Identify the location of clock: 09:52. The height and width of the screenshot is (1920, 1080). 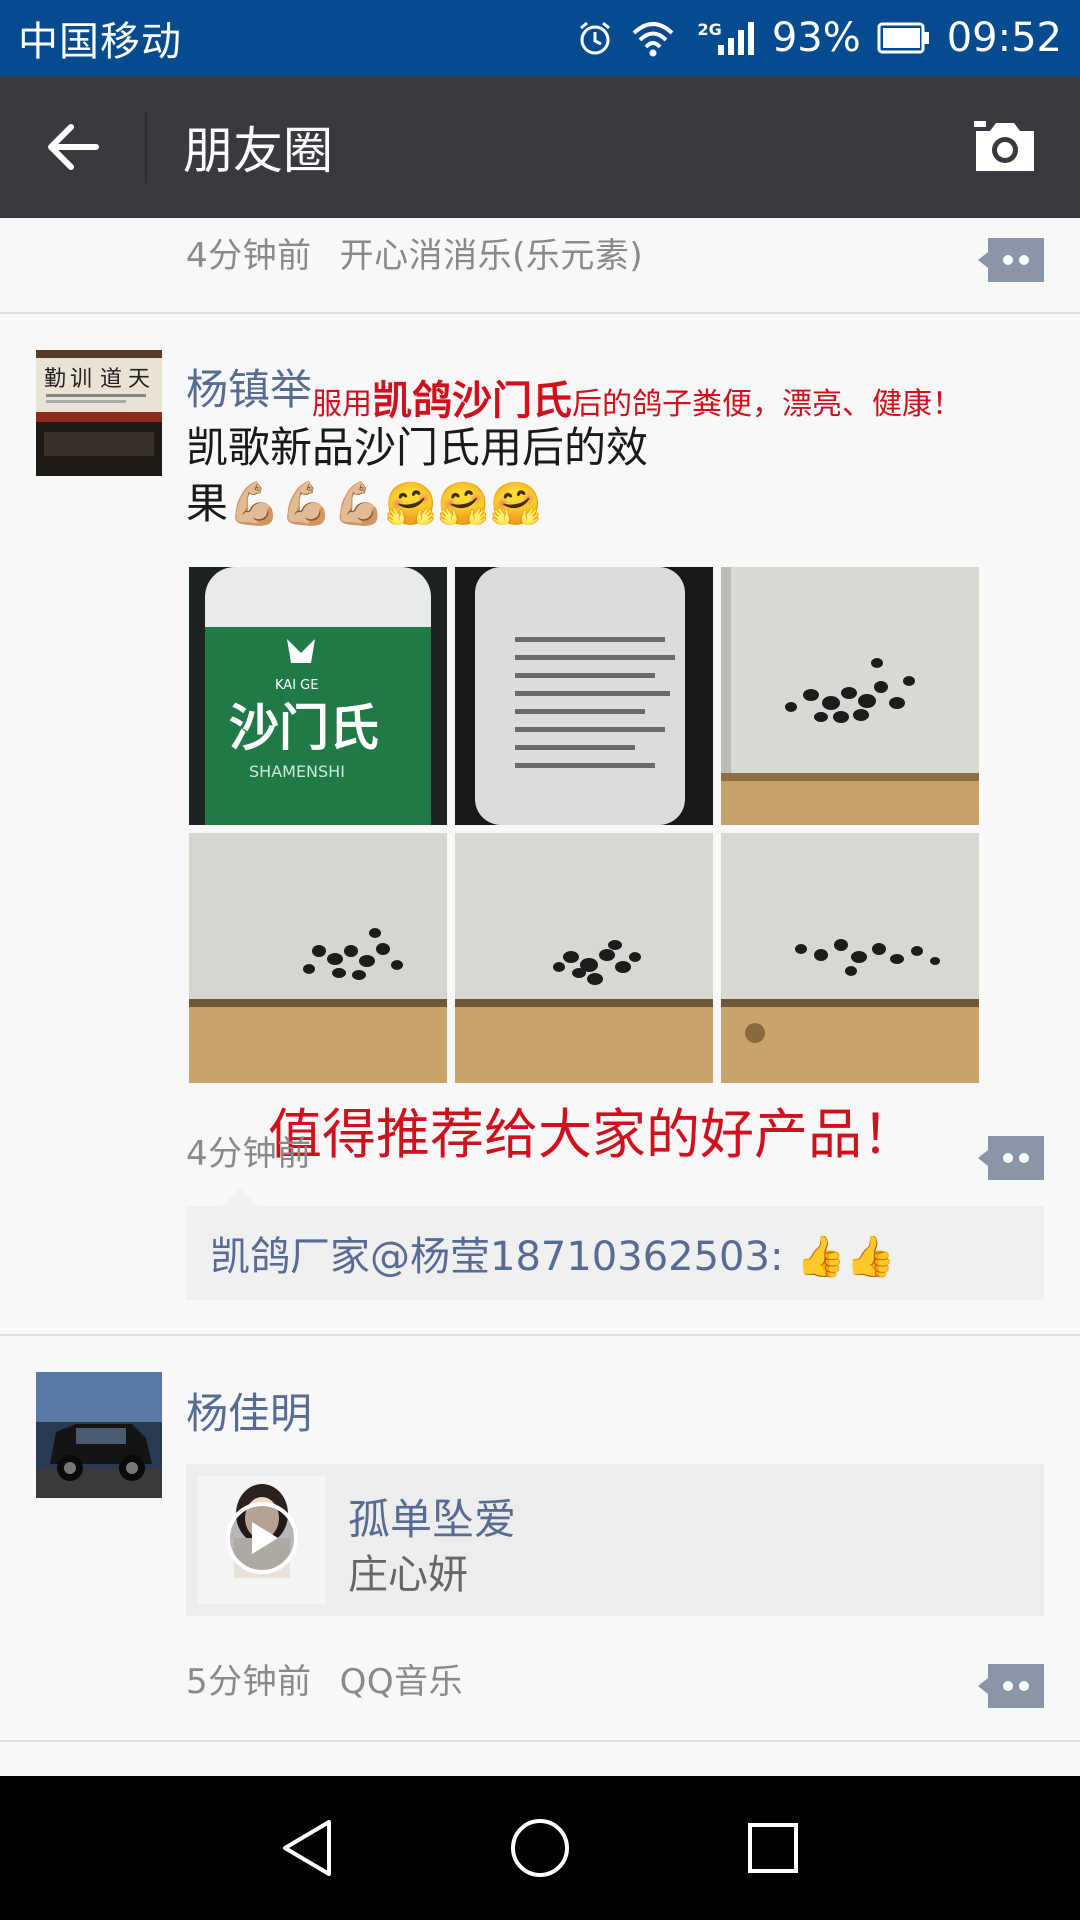
(1004, 38).